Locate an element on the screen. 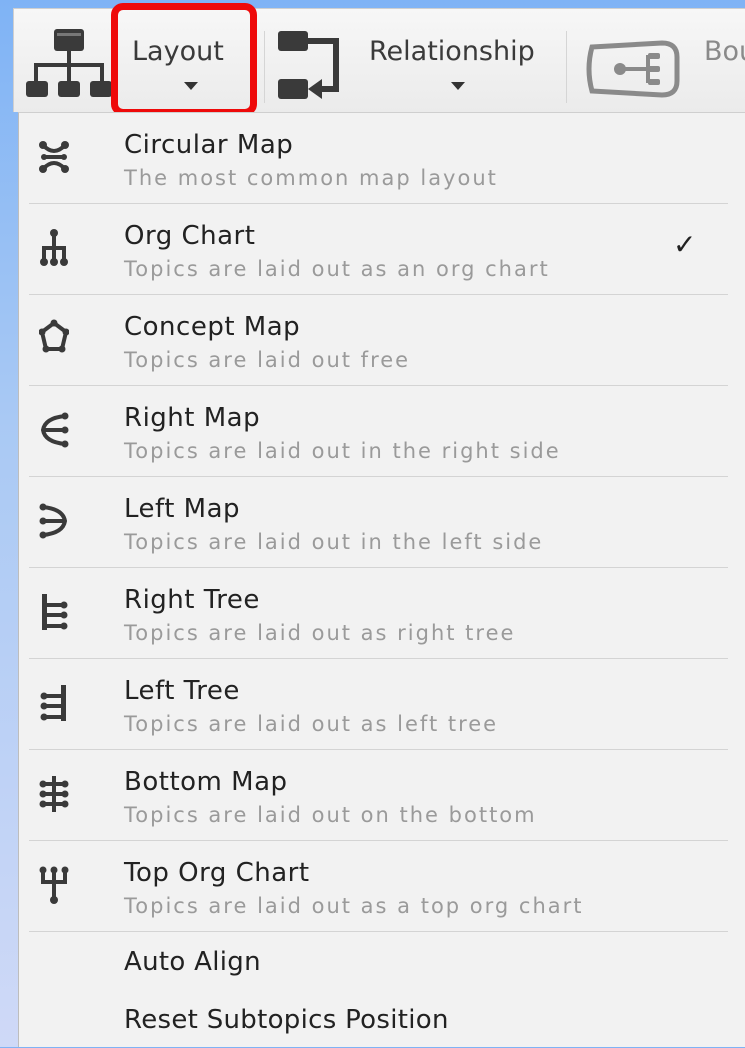  map-structure-button is located at coordinates (64, 61).